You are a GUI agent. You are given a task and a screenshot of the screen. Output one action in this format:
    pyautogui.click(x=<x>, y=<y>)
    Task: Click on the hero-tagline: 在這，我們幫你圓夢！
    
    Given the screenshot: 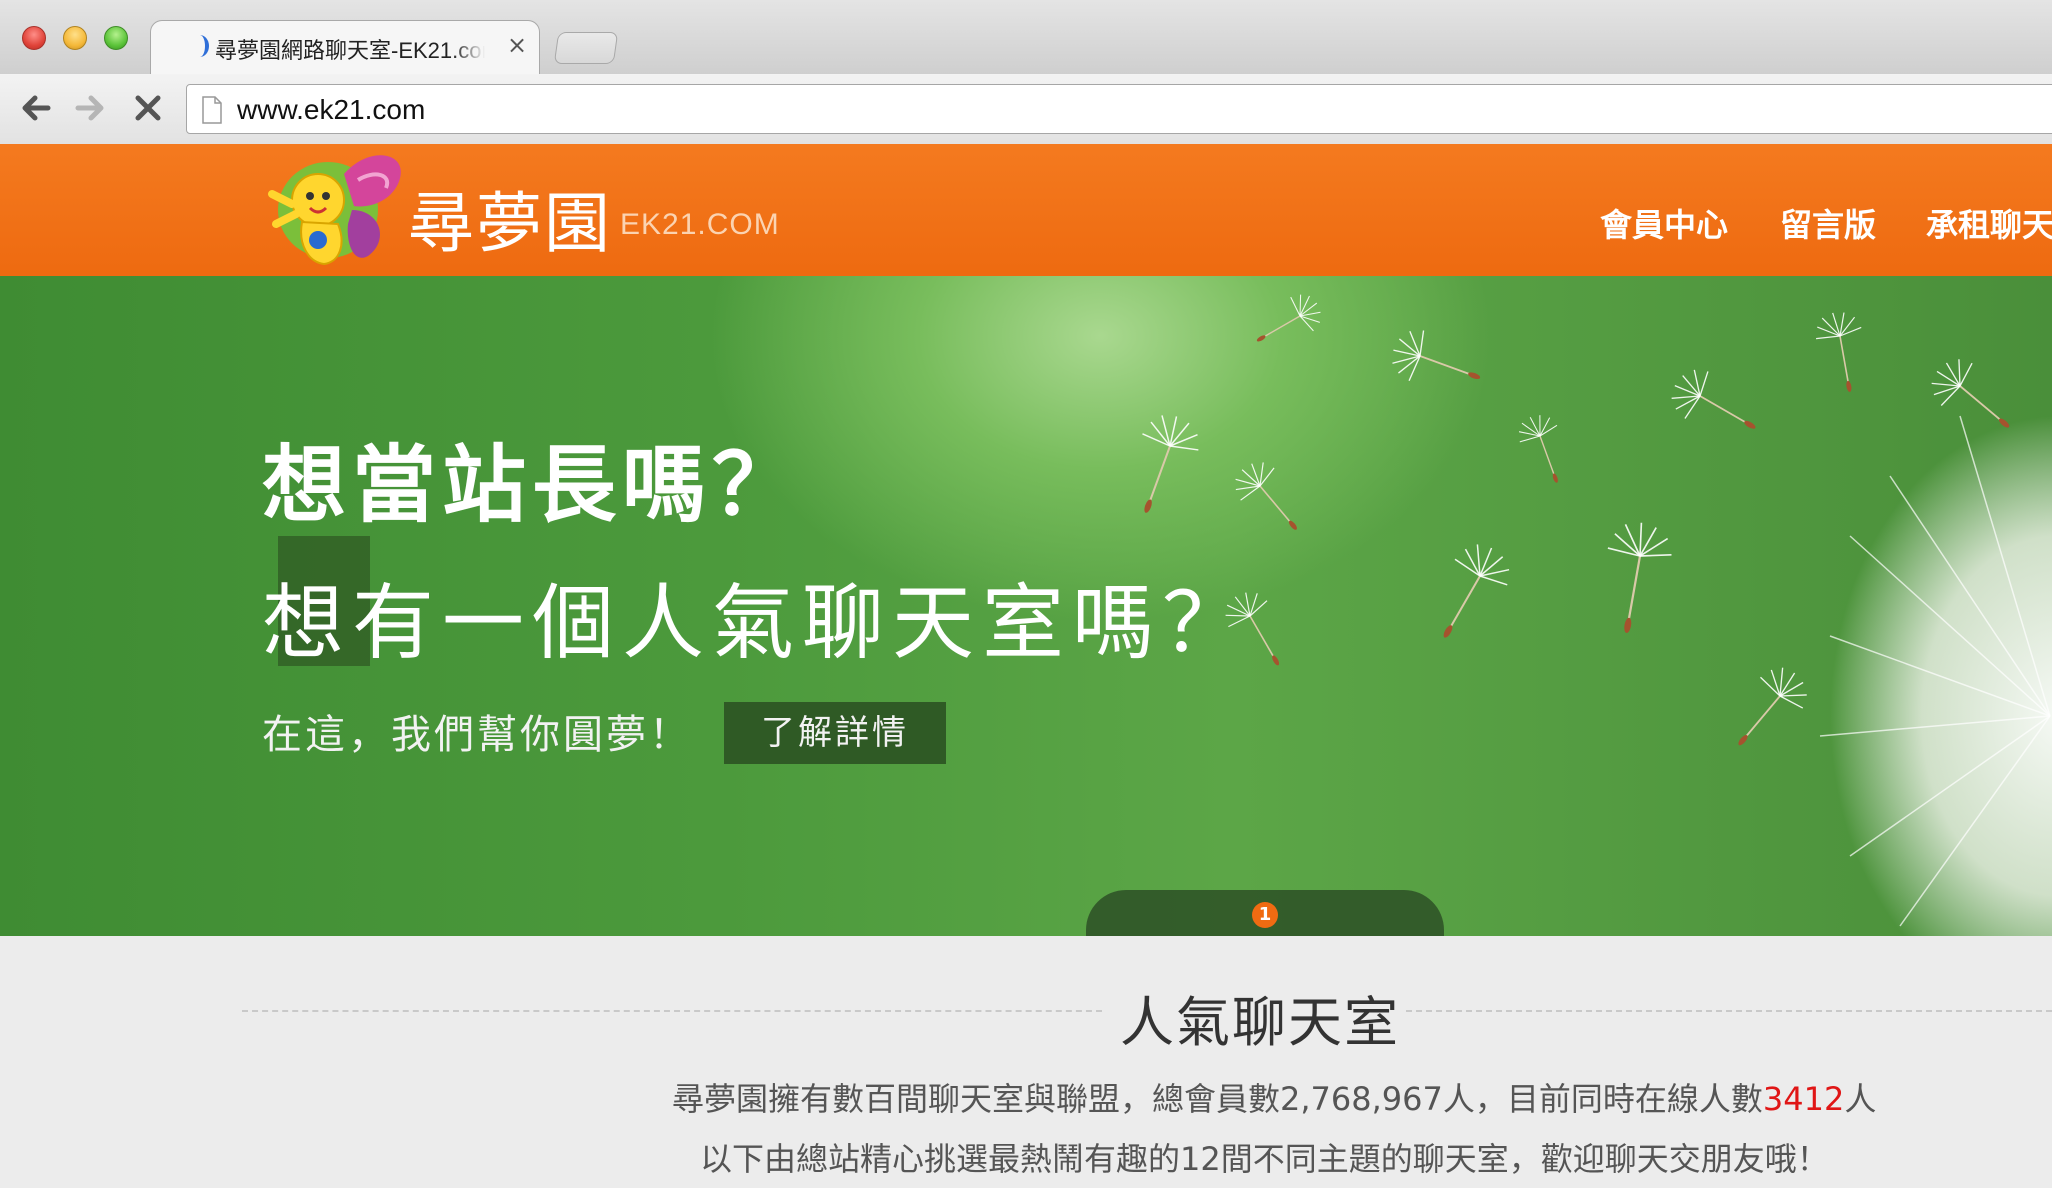 What is the action you would take?
    pyautogui.click(x=477, y=735)
    